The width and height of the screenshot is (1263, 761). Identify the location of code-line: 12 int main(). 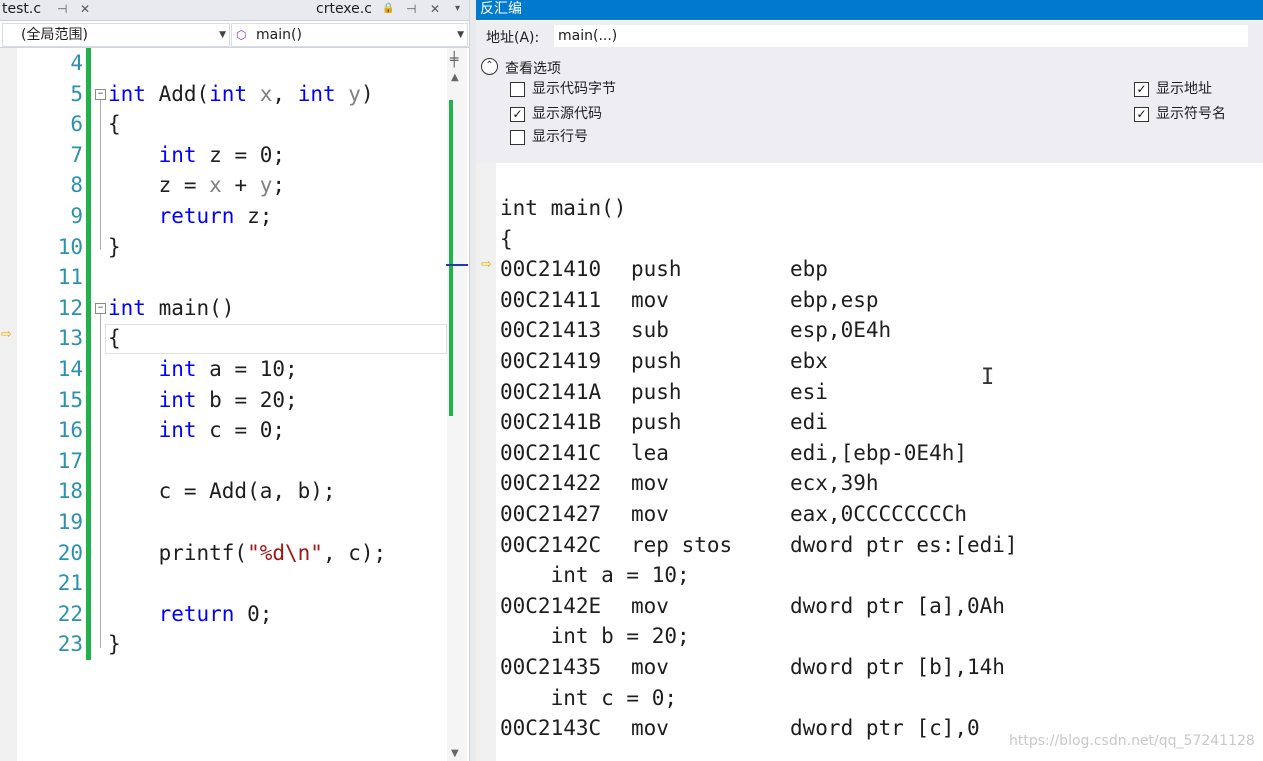
(223, 308).